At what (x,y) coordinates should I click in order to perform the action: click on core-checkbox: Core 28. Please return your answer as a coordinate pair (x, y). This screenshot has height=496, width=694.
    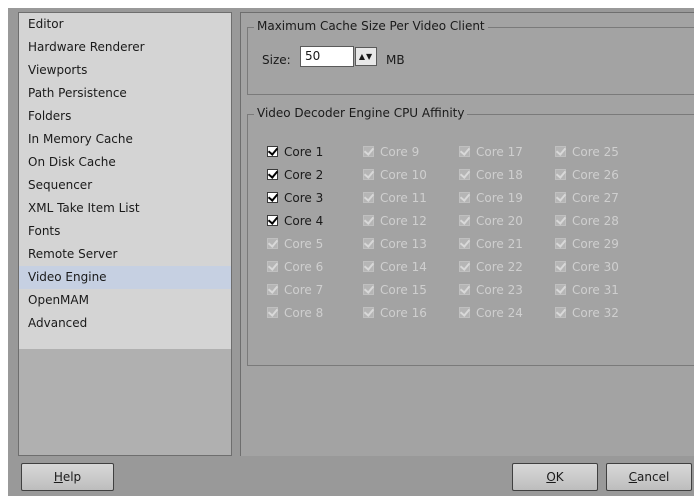
    Looking at the image, I should click on (587, 221).